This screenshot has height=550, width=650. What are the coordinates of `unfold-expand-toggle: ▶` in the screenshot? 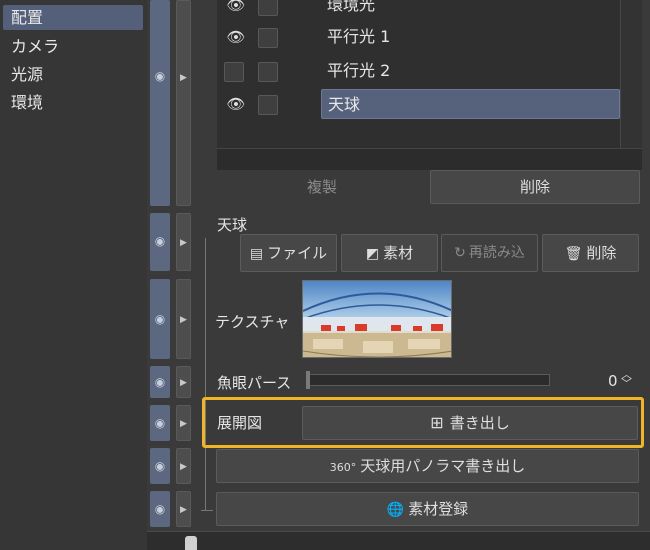 It's located at (183, 423).